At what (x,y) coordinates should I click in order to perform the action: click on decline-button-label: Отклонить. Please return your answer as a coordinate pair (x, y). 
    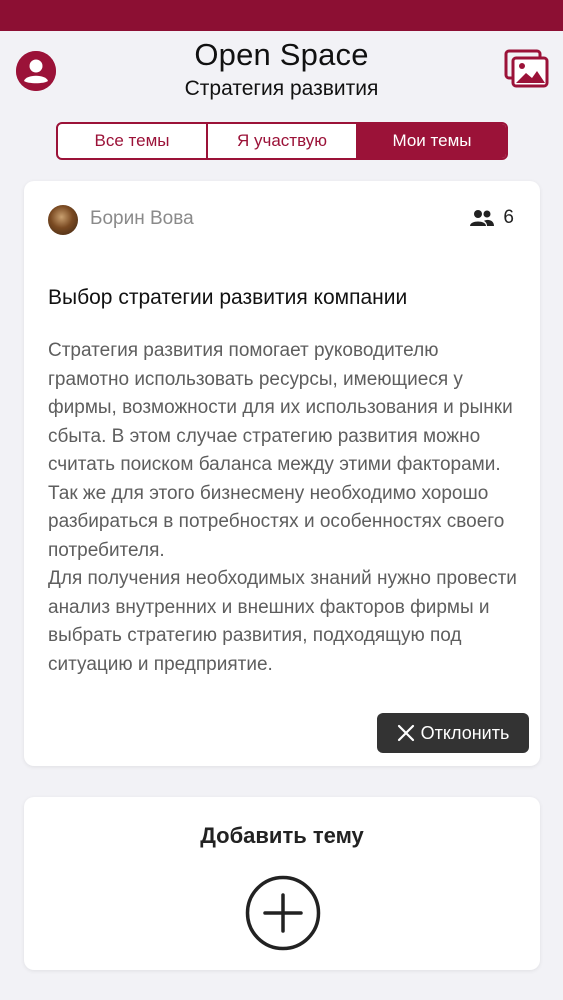
    Looking at the image, I should click on (465, 732).